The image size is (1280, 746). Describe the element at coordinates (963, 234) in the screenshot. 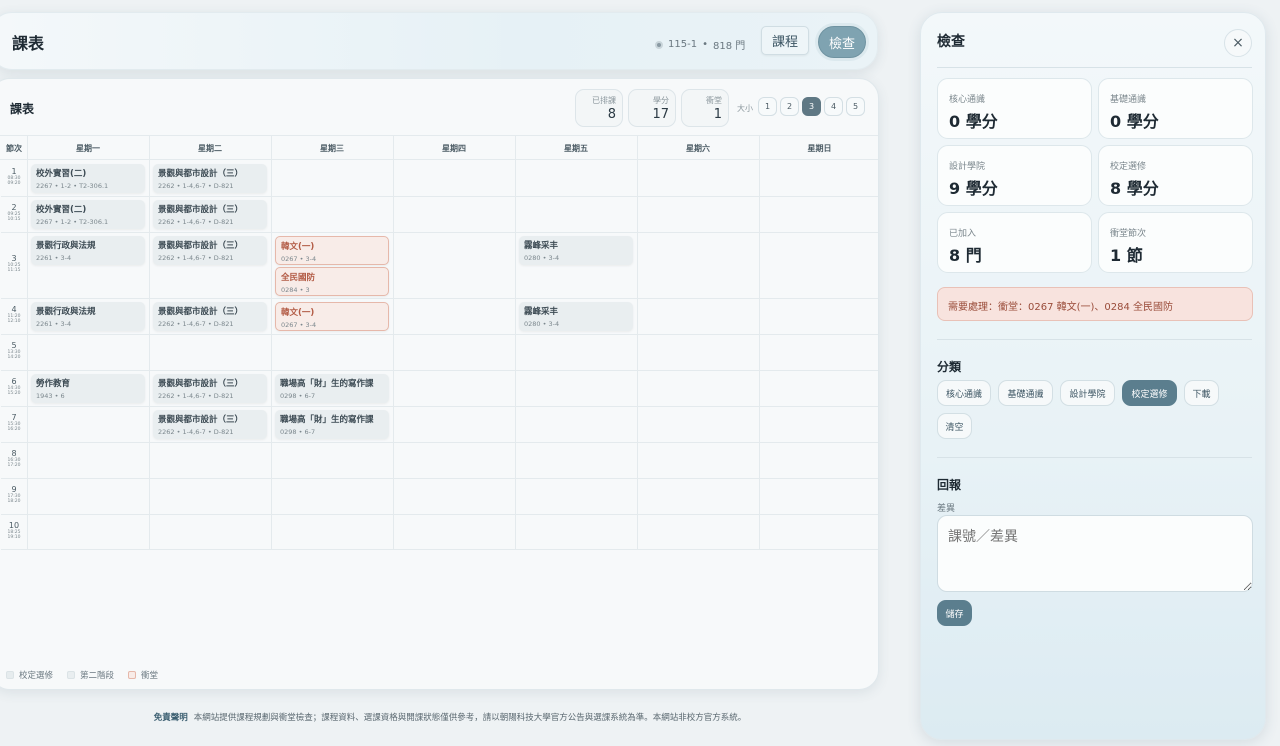

I see `metric-label: 已加入` at that location.